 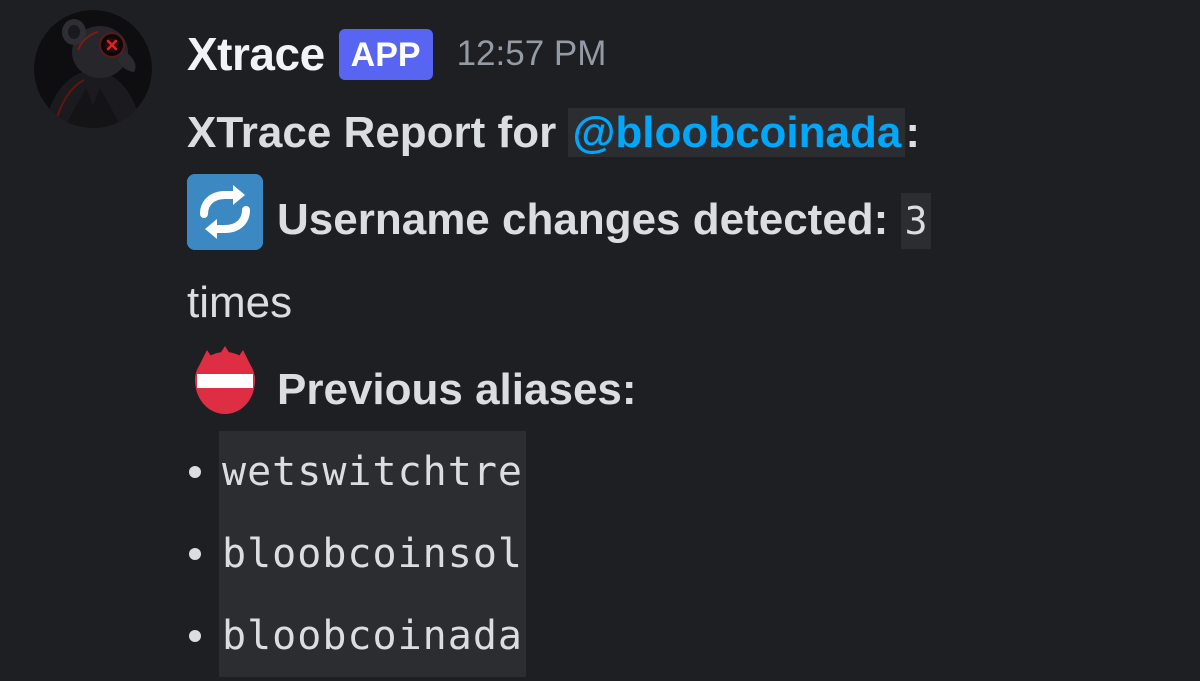 I want to click on author-avatar, so click(x=93, y=69).